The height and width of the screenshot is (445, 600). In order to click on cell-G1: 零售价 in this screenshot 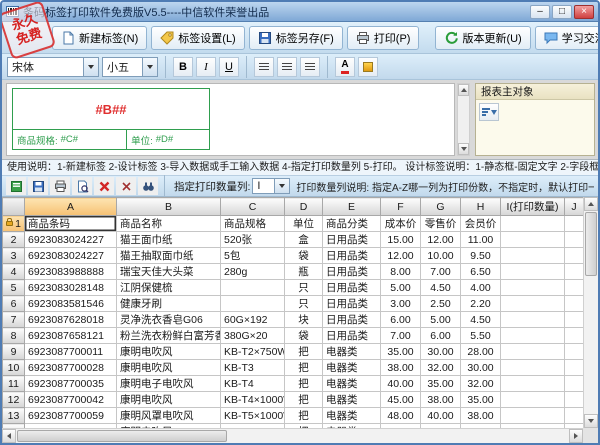, I will do `click(440, 223)`.